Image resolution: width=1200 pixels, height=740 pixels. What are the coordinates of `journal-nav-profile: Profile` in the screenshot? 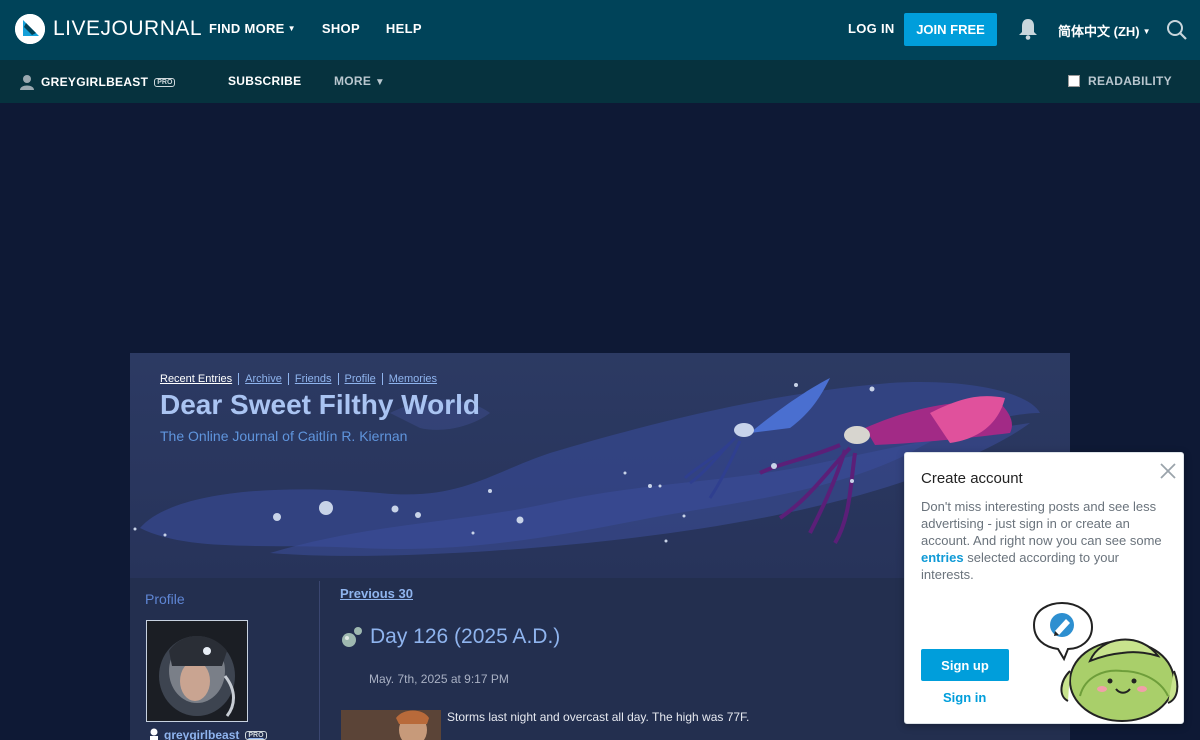 It's located at (359, 379).